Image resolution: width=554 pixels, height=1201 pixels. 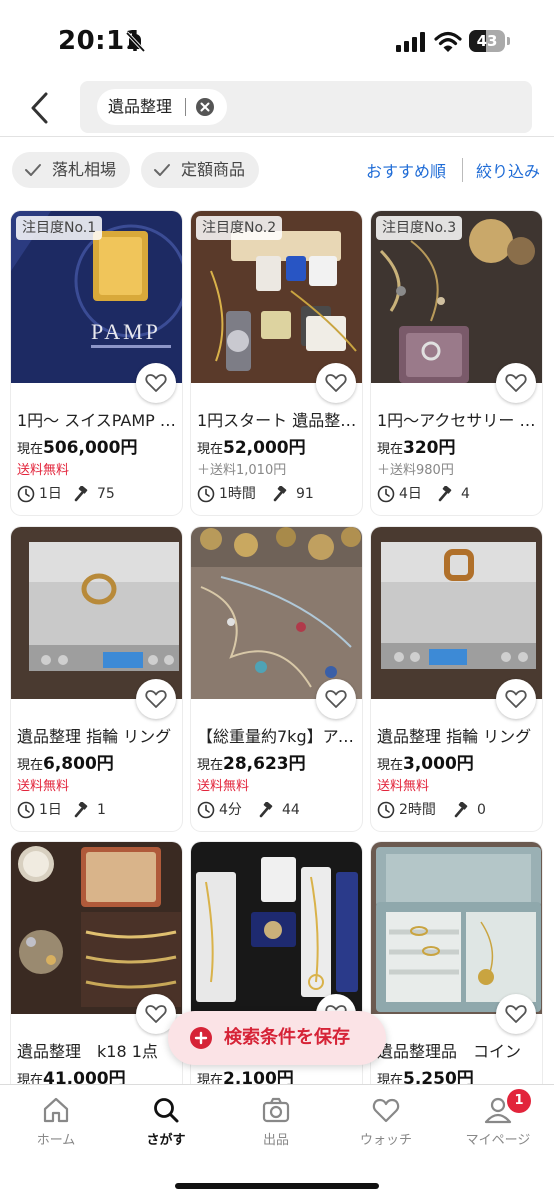 I want to click on product-title: 1円～アクセサリー まとめ, so click(x=457, y=420).